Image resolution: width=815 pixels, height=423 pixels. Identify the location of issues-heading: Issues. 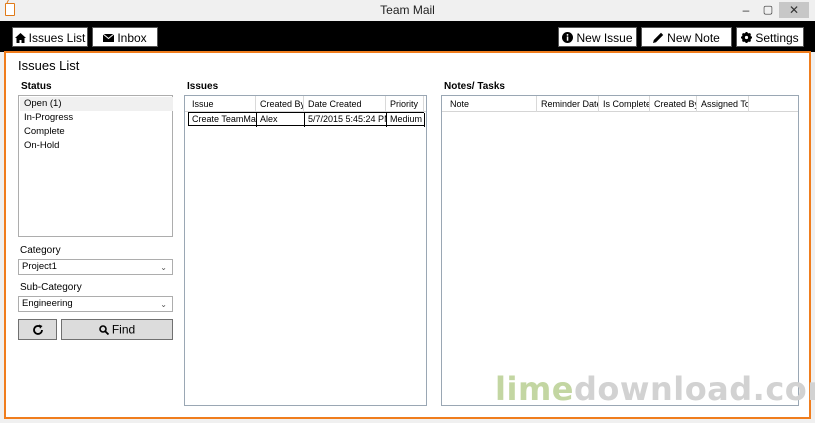
(203, 86).